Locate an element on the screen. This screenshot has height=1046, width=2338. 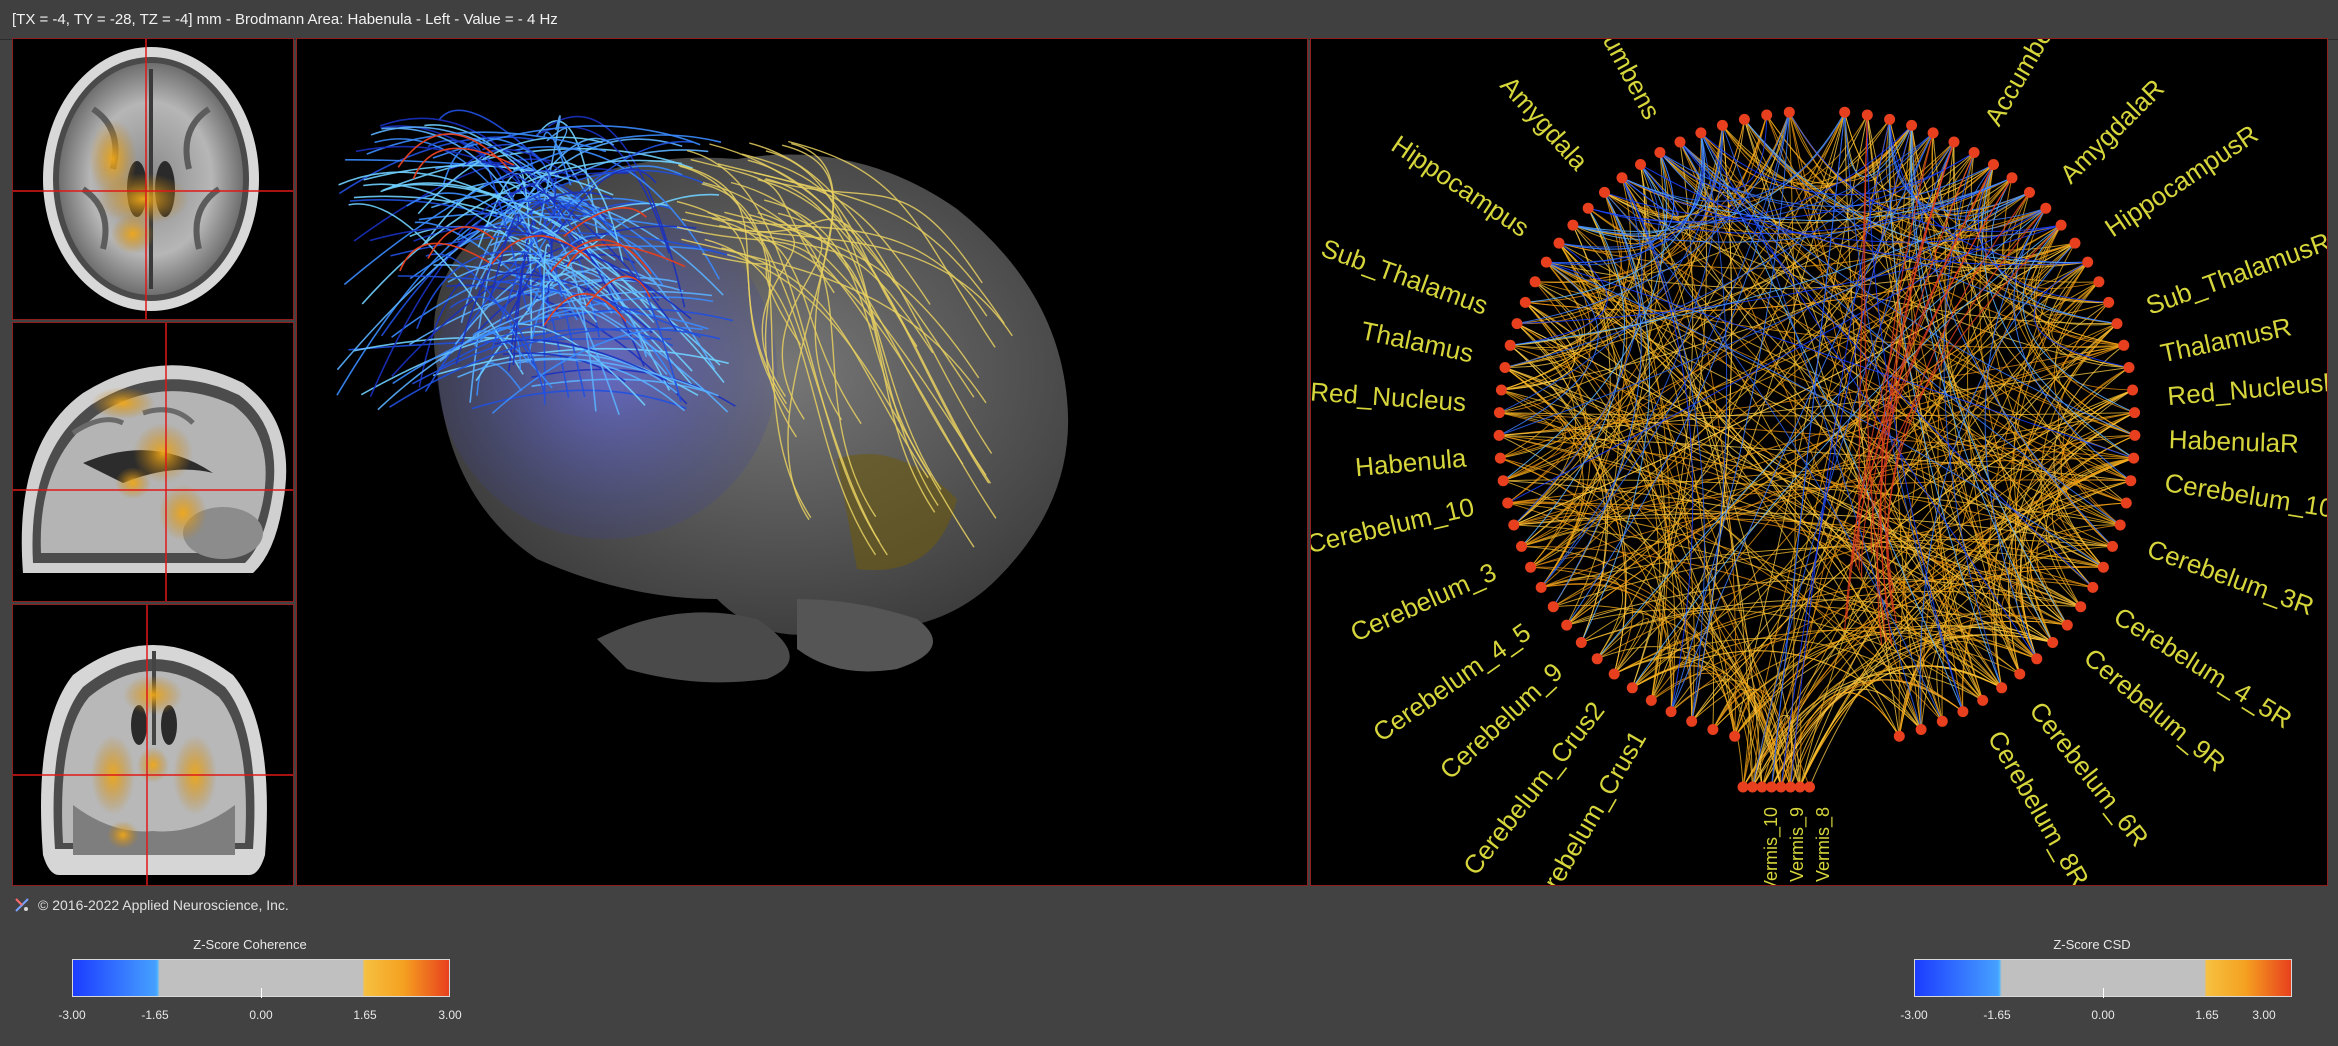
legend-tick: 0.00 is located at coordinates (261, 1015).